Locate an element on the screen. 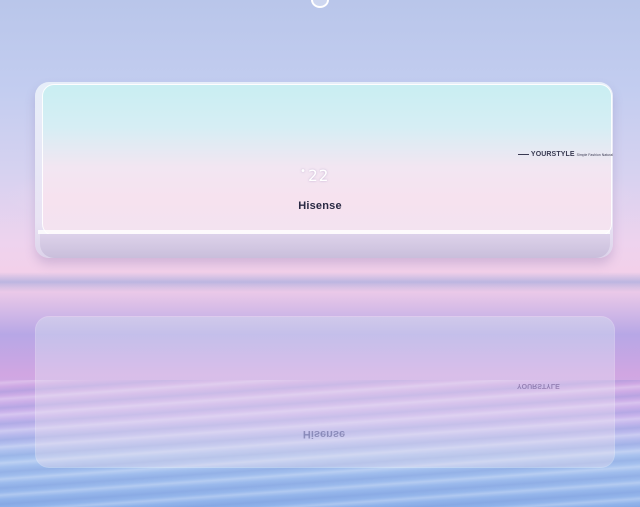 This screenshot has width=640, height=507. air-conditioner-vent is located at coordinates (325, 246).